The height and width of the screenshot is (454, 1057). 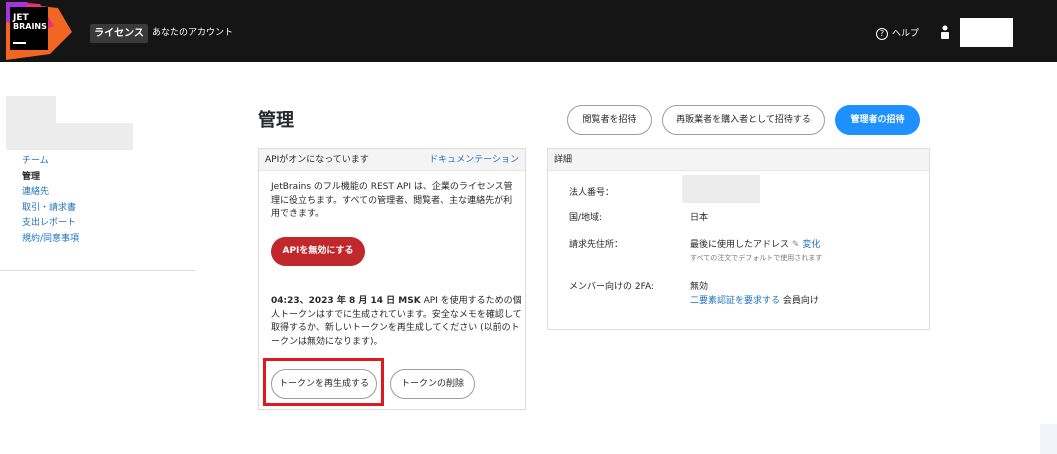 I want to click on nav-license: ライセンス, so click(x=119, y=33).